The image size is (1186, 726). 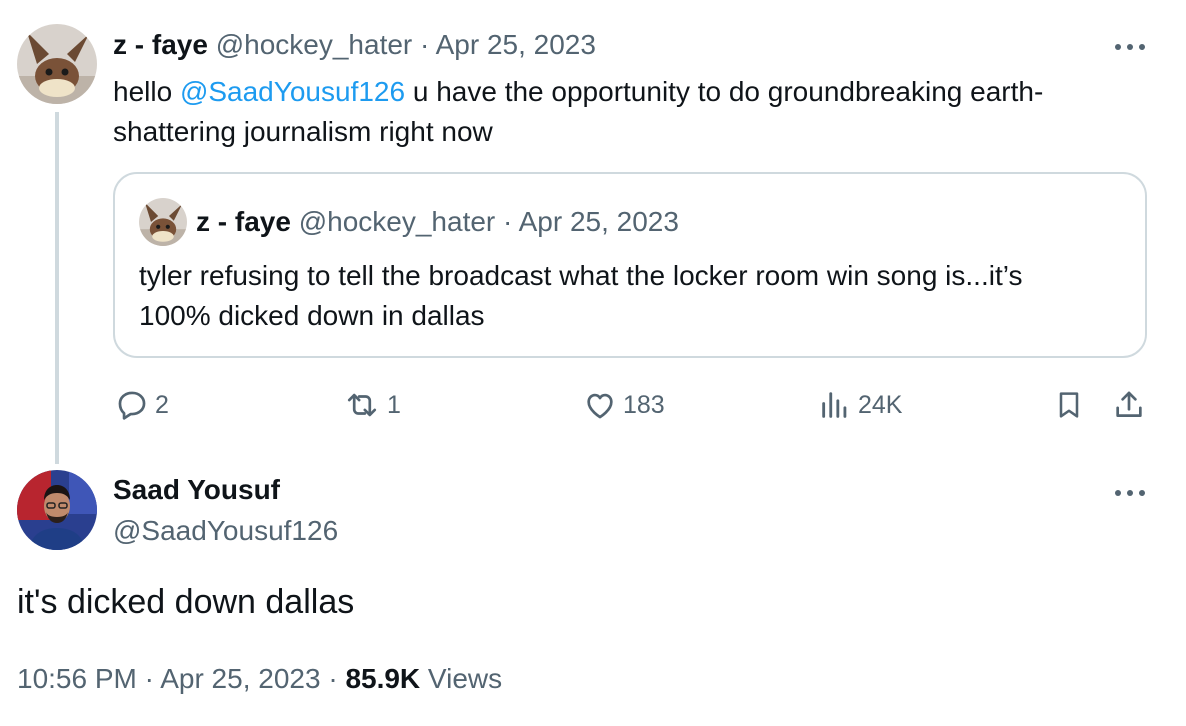 What do you see at coordinates (1069, 407) in the screenshot?
I see `bookmark-icon` at bounding box center [1069, 407].